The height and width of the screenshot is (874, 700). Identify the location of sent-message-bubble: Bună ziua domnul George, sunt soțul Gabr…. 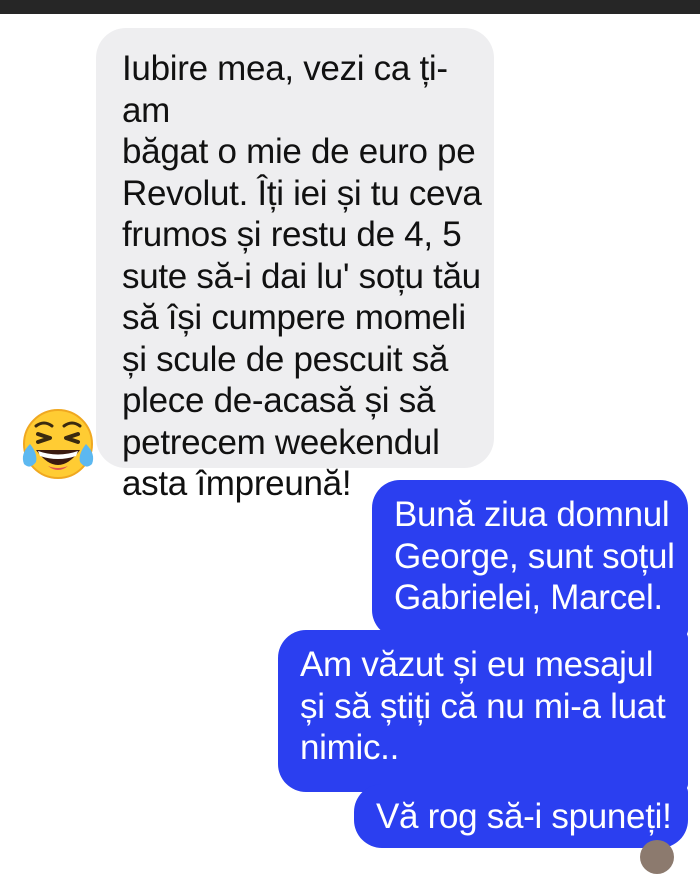
(530, 559).